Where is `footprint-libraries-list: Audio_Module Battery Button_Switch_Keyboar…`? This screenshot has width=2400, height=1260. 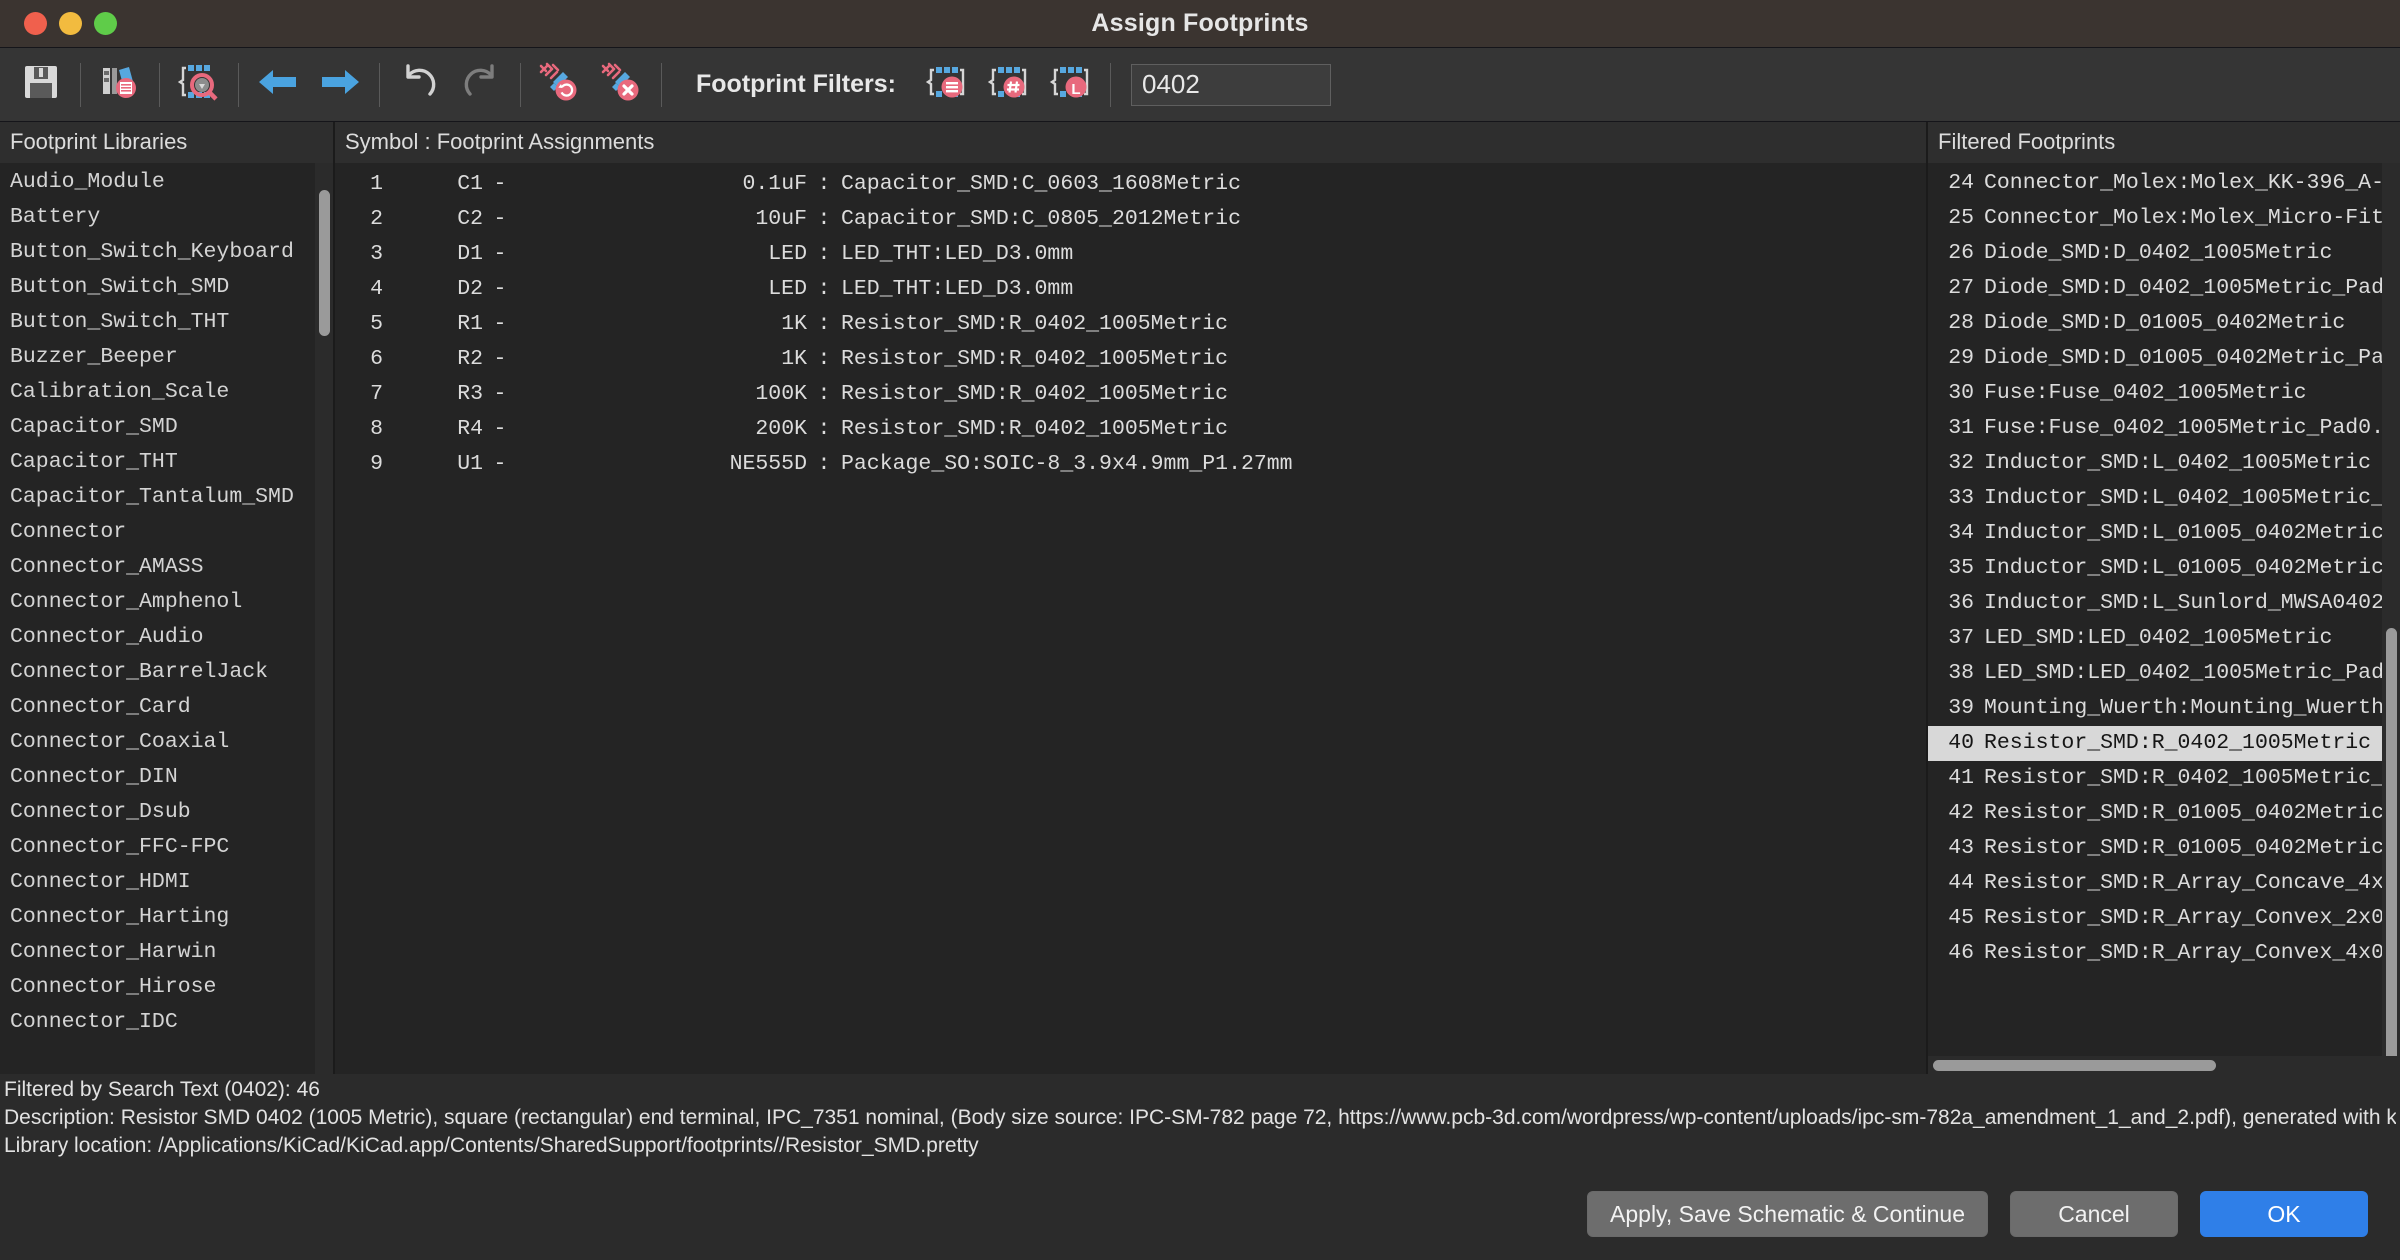 footprint-libraries-list: Audio_Module Battery Button_Switch_Keyboar… is located at coordinates (166, 601).